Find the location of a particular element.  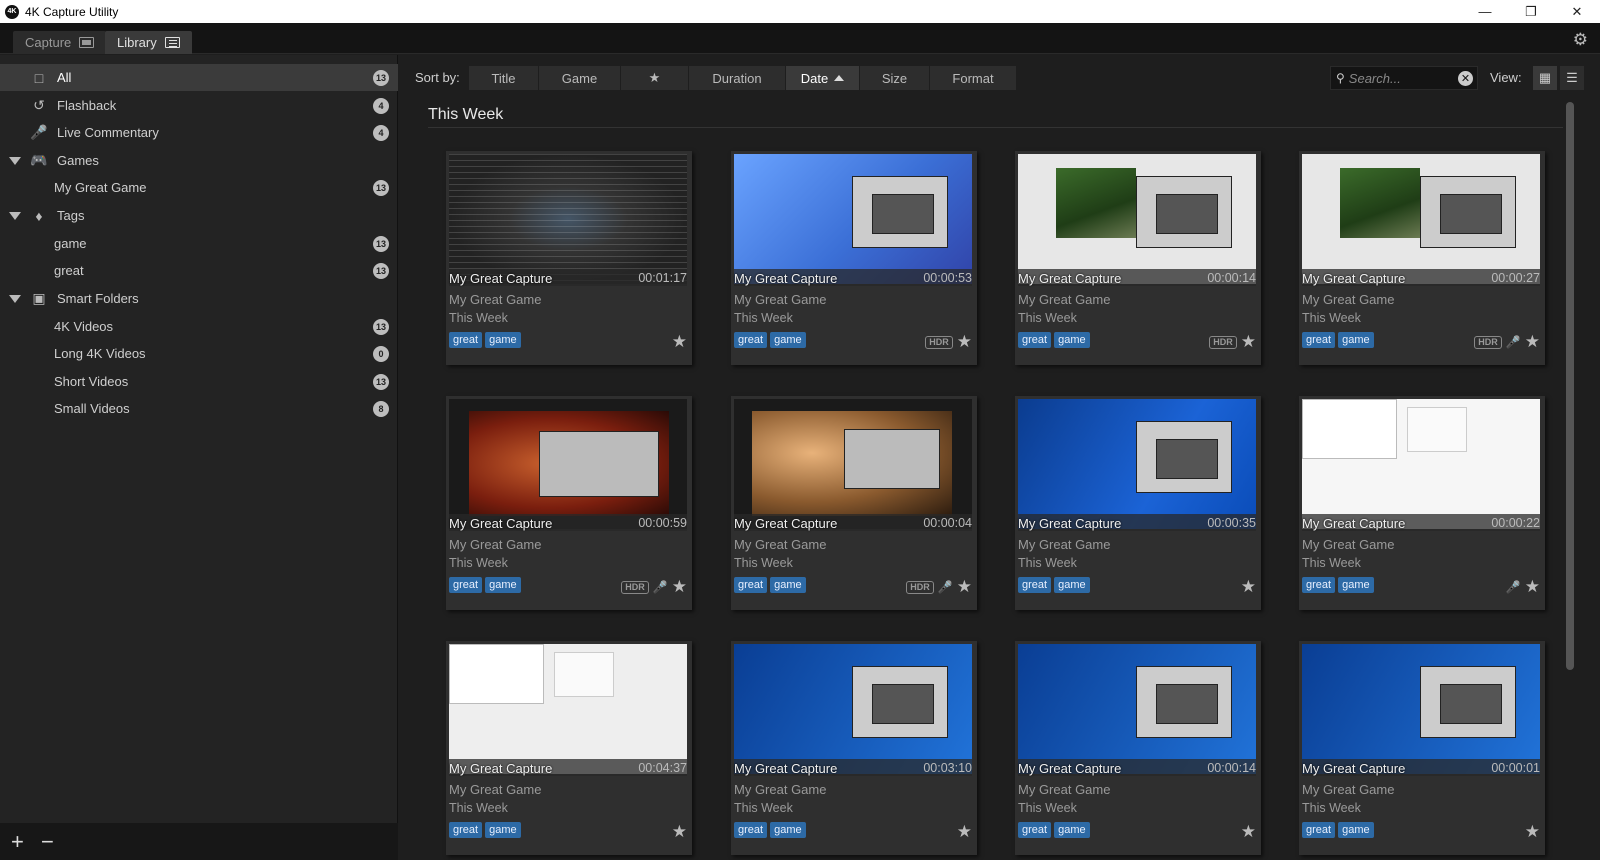

sidebar-item-smart-folders: ▣ Smart Folders is located at coordinates (199, 298).